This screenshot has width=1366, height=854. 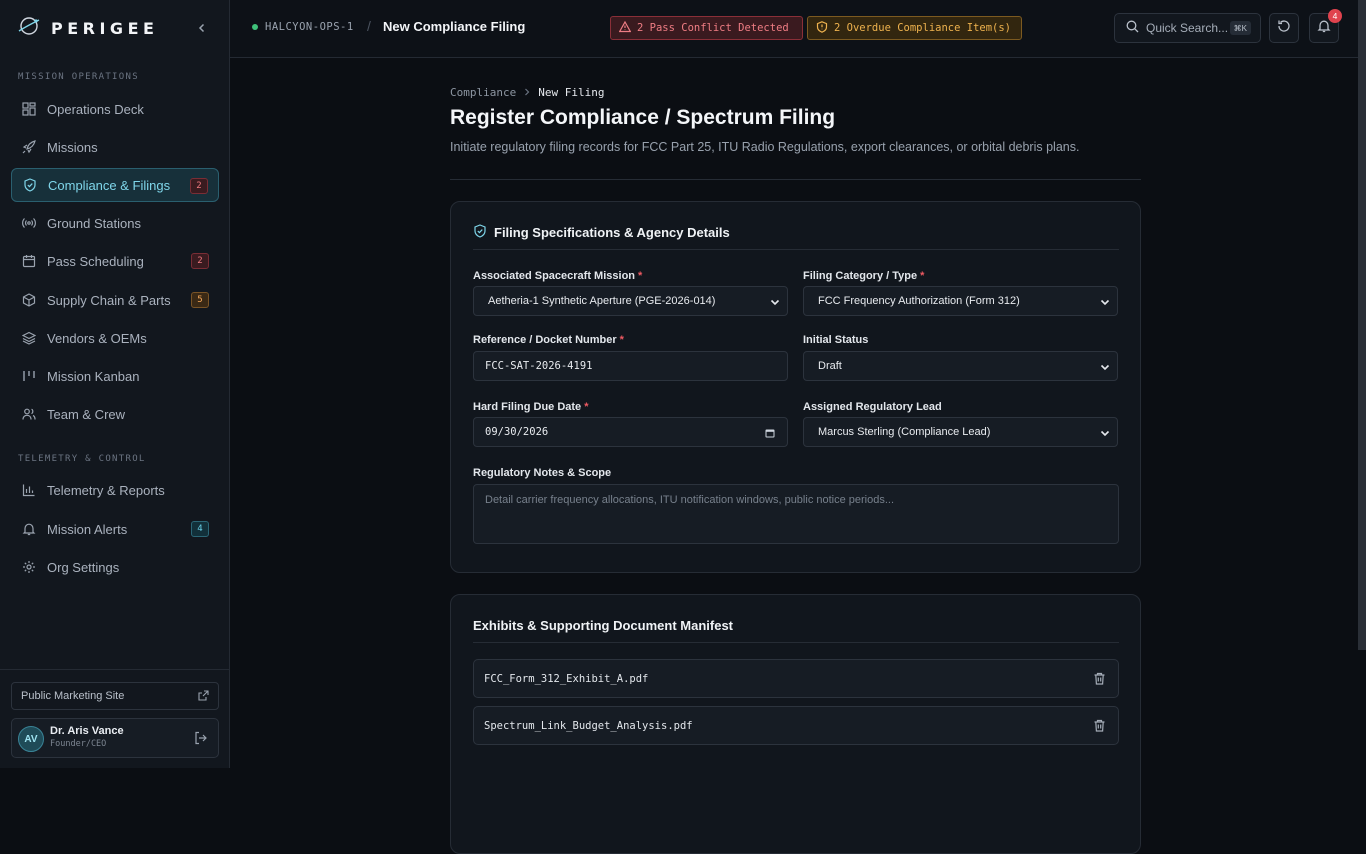 What do you see at coordinates (115, 147) in the screenshot?
I see `sidebar-item-missions: Missions` at bounding box center [115, 147].